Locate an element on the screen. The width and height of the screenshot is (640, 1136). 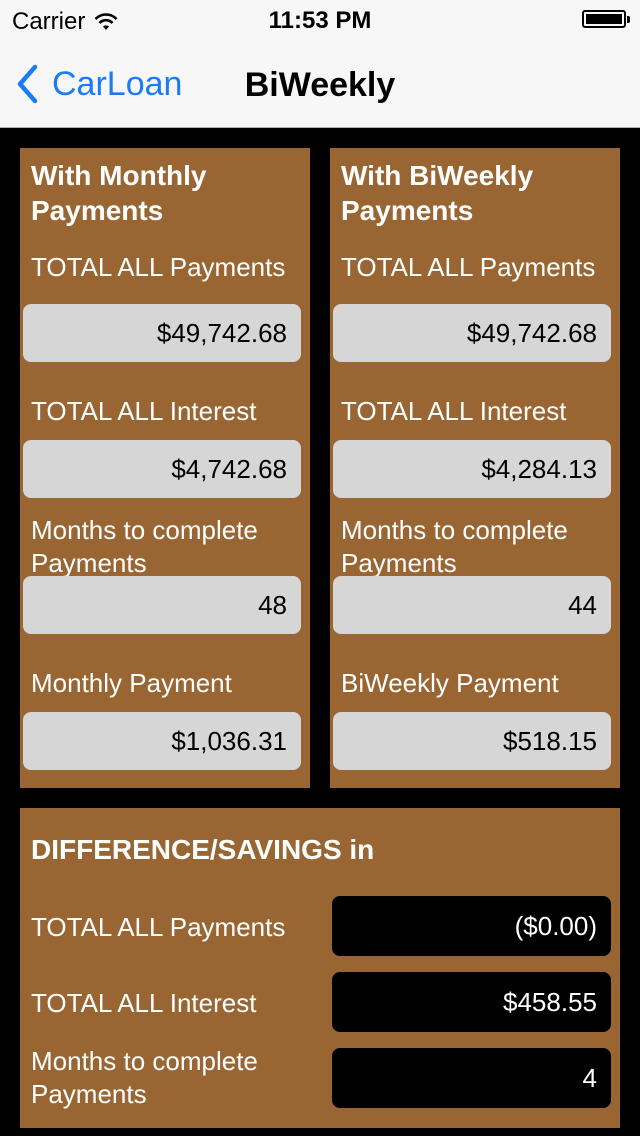
monthly-panel-title: With Monthly Payments is located at coordinates (119, 193).